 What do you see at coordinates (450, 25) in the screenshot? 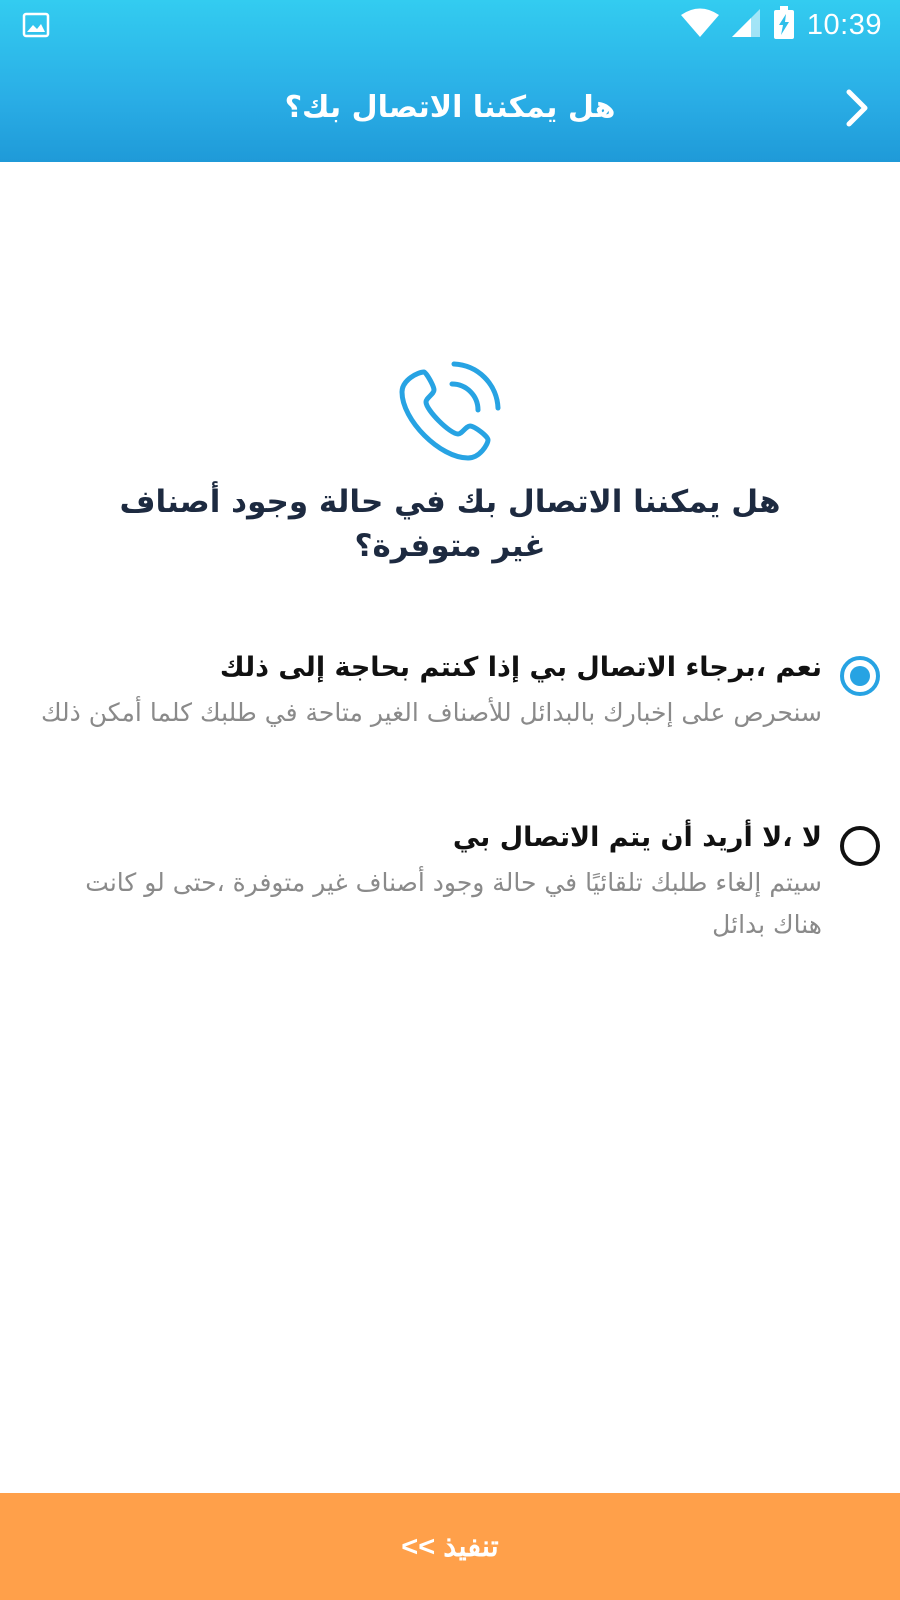
I see `status-bar: 10:39` at bounding box center [450, 25].